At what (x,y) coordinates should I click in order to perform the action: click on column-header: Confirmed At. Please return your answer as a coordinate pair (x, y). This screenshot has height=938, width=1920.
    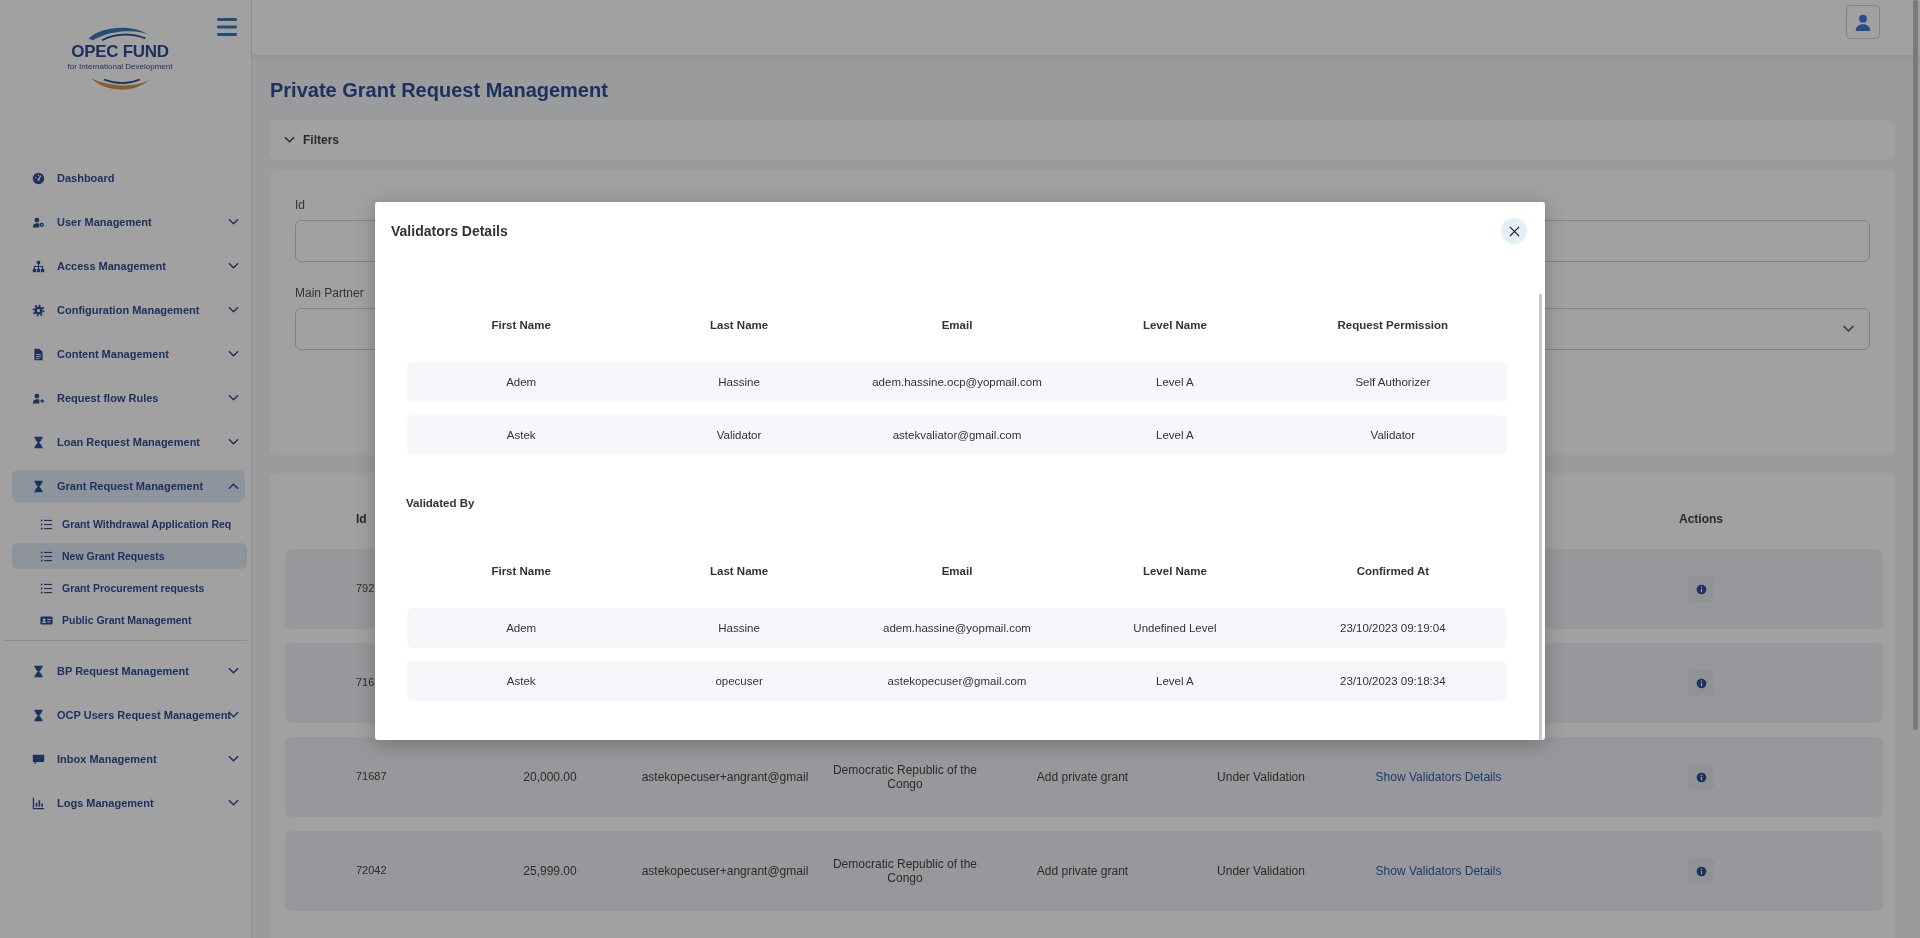
    Looking at the image, I should click on (1393, 571).